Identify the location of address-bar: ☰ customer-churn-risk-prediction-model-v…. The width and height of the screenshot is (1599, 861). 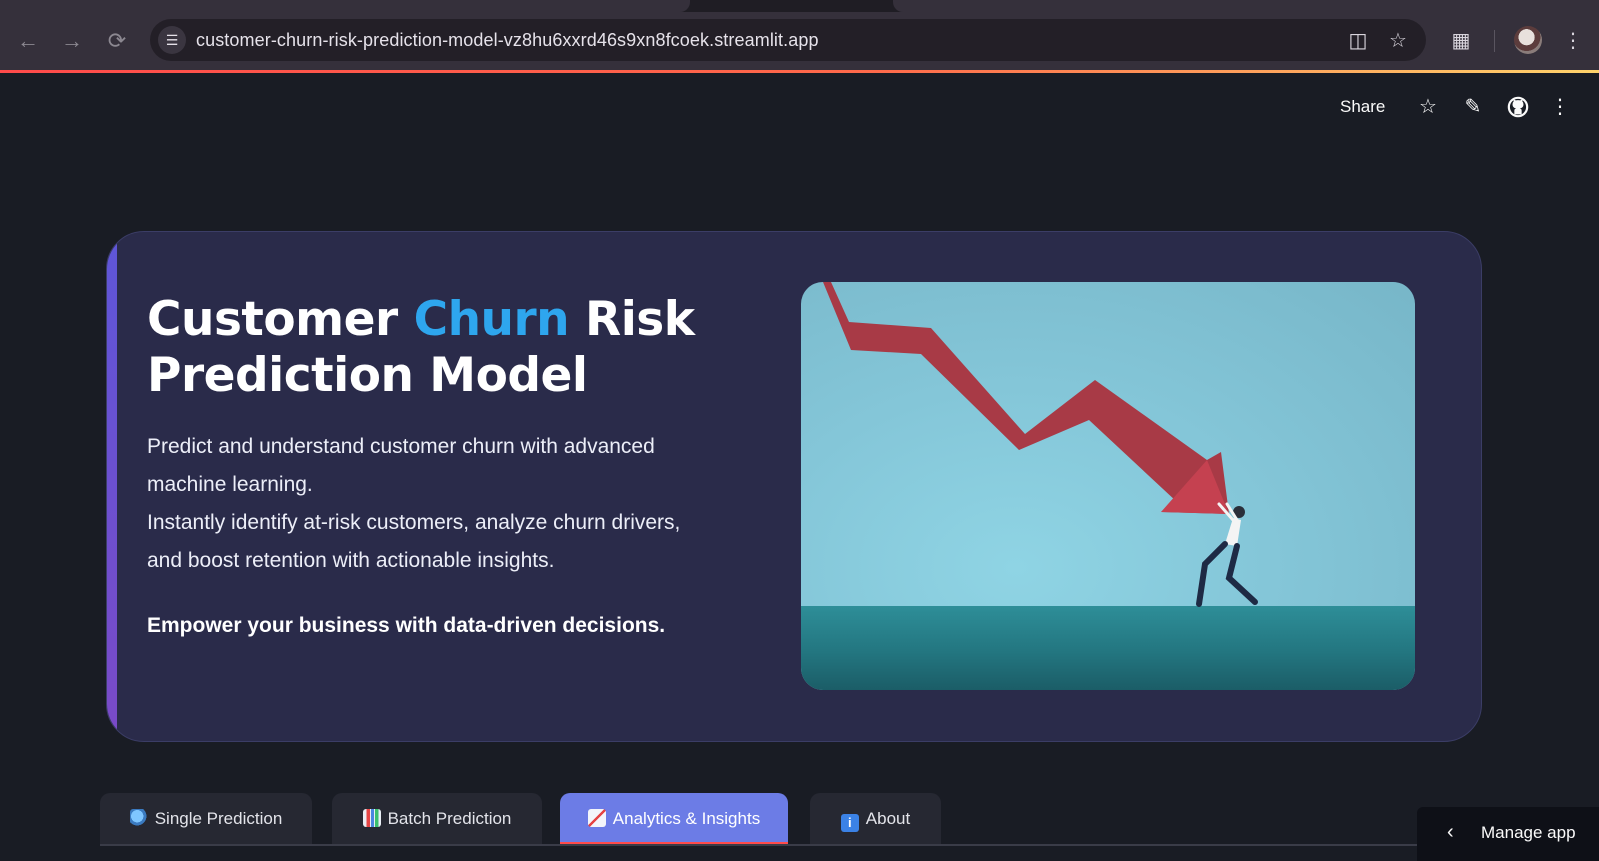
(788, 40).